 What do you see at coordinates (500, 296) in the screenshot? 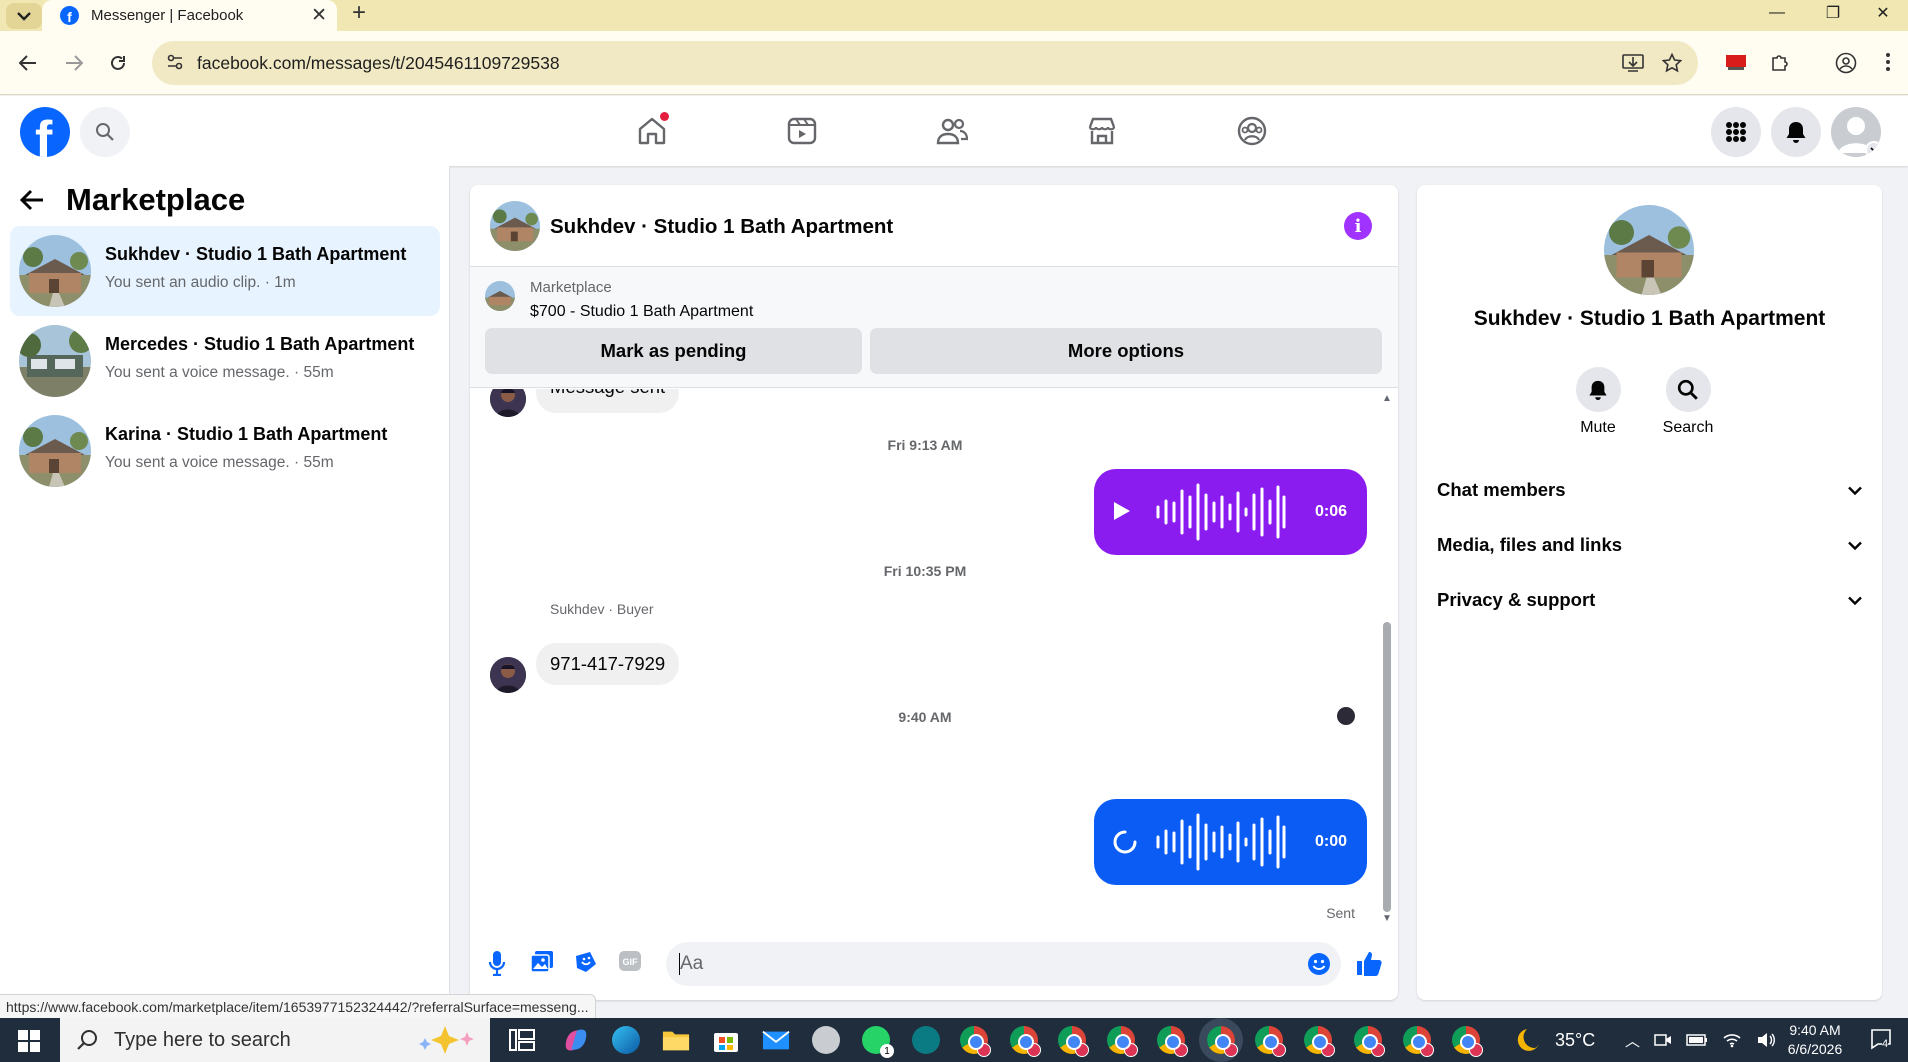
I see `listing-thumbnail` at bounding box center [500, 296].